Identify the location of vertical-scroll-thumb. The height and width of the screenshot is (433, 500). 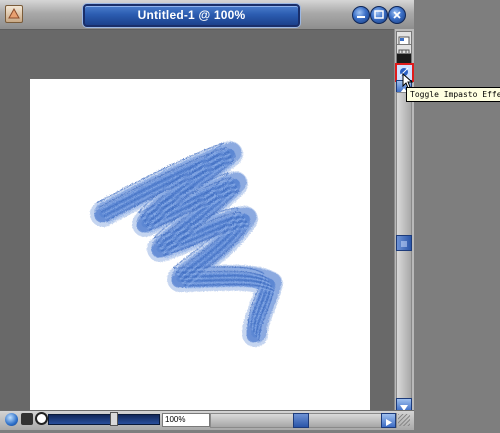
(404, 243).